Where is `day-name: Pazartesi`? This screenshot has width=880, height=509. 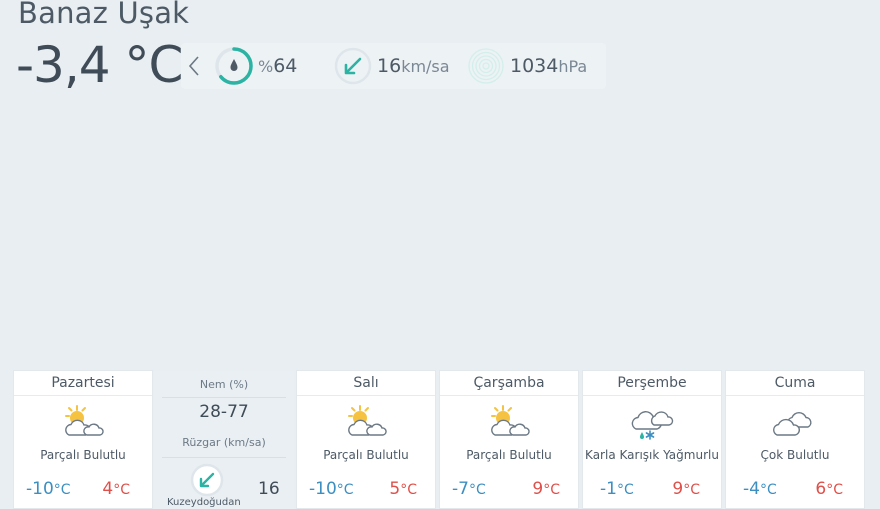 day-name: Pazartesi is located at coordinates (83, 383).